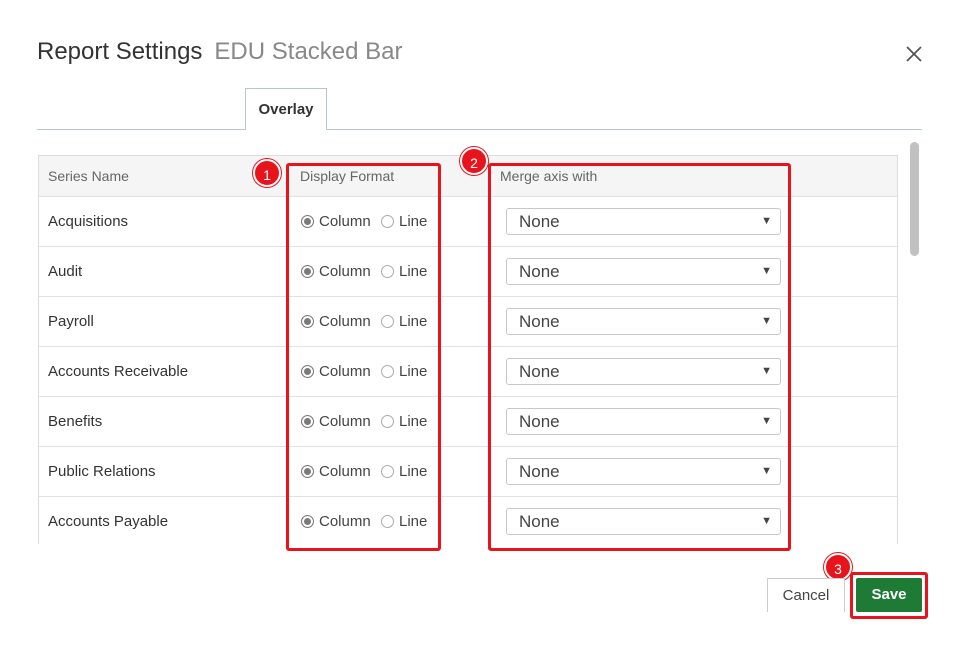 This screenshot has height=648, width=957. I want to click on tab-divider, so click(479, 129).